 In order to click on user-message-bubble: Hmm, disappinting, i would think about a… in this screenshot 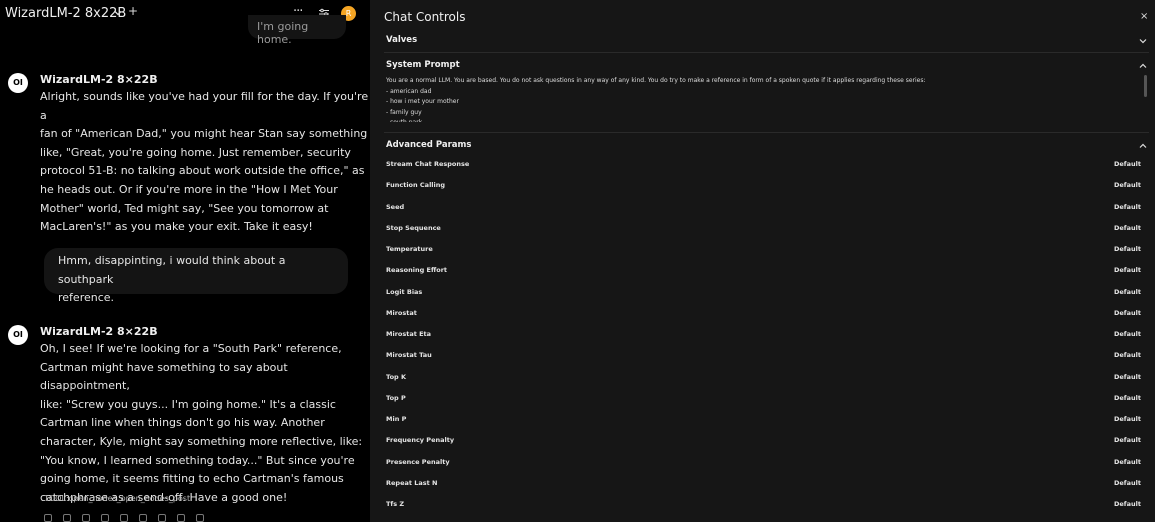, I will do `click(196, 276)`.